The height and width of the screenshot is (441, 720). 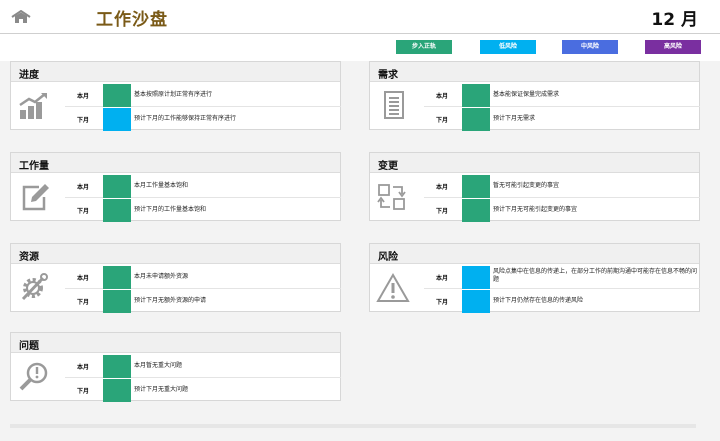 I want to click on top-bar: 工作沙盘 12 月, so click(x=360, y=17).